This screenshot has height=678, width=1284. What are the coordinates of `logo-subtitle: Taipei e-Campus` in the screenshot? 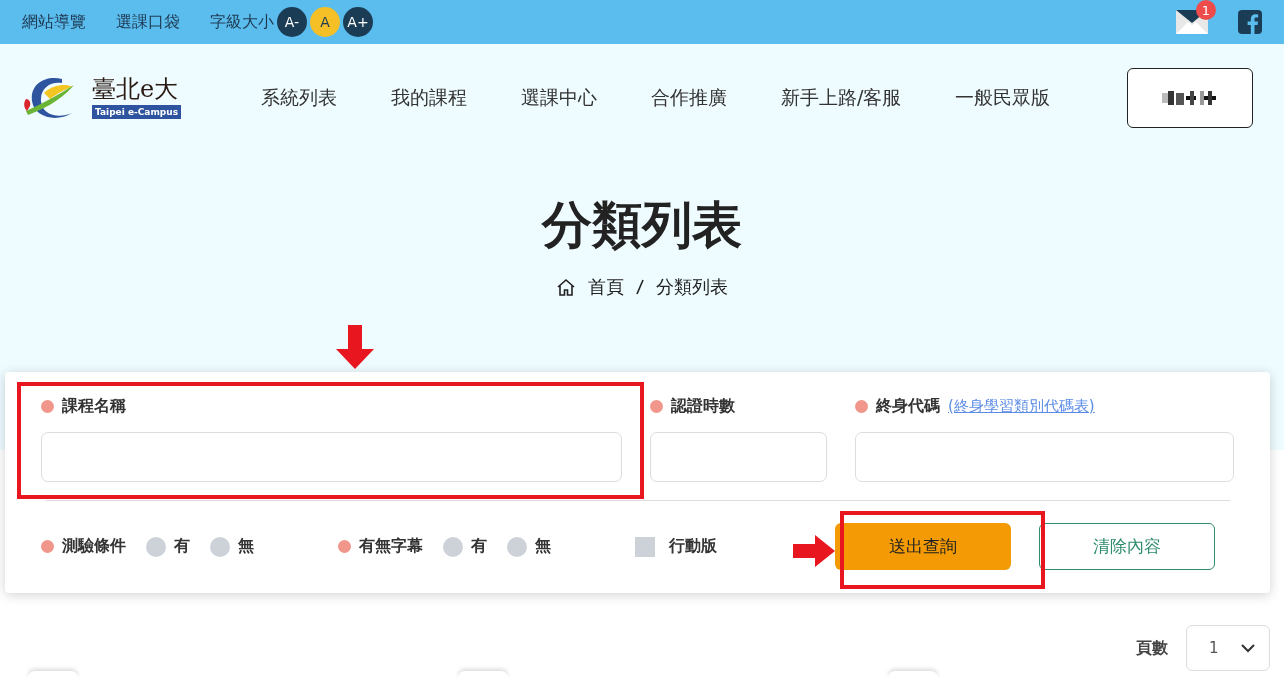 It's located at (136, 112).